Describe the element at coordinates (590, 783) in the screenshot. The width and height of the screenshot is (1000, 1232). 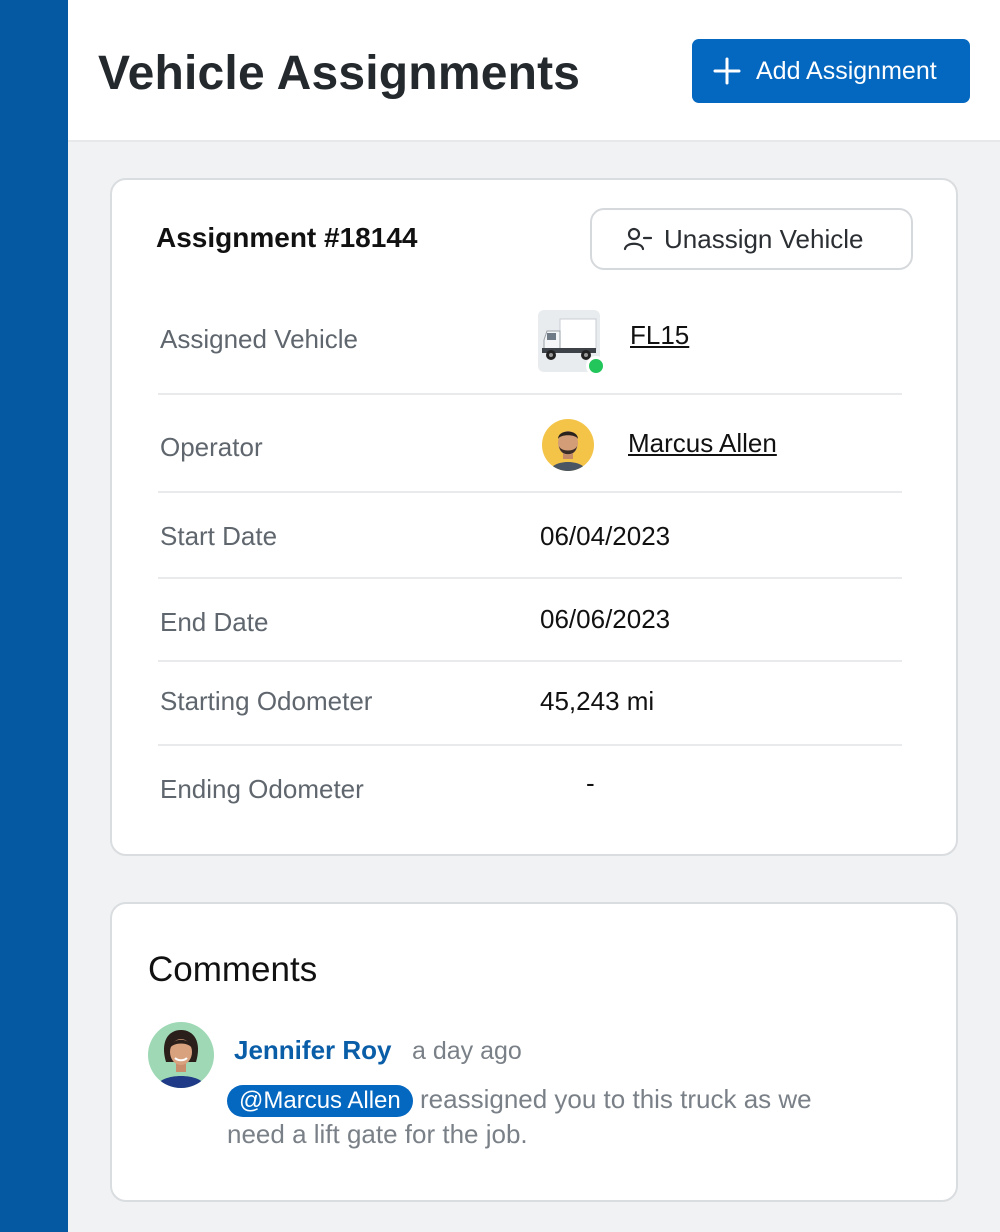
I see `ending-odometer-value: -` at that location.